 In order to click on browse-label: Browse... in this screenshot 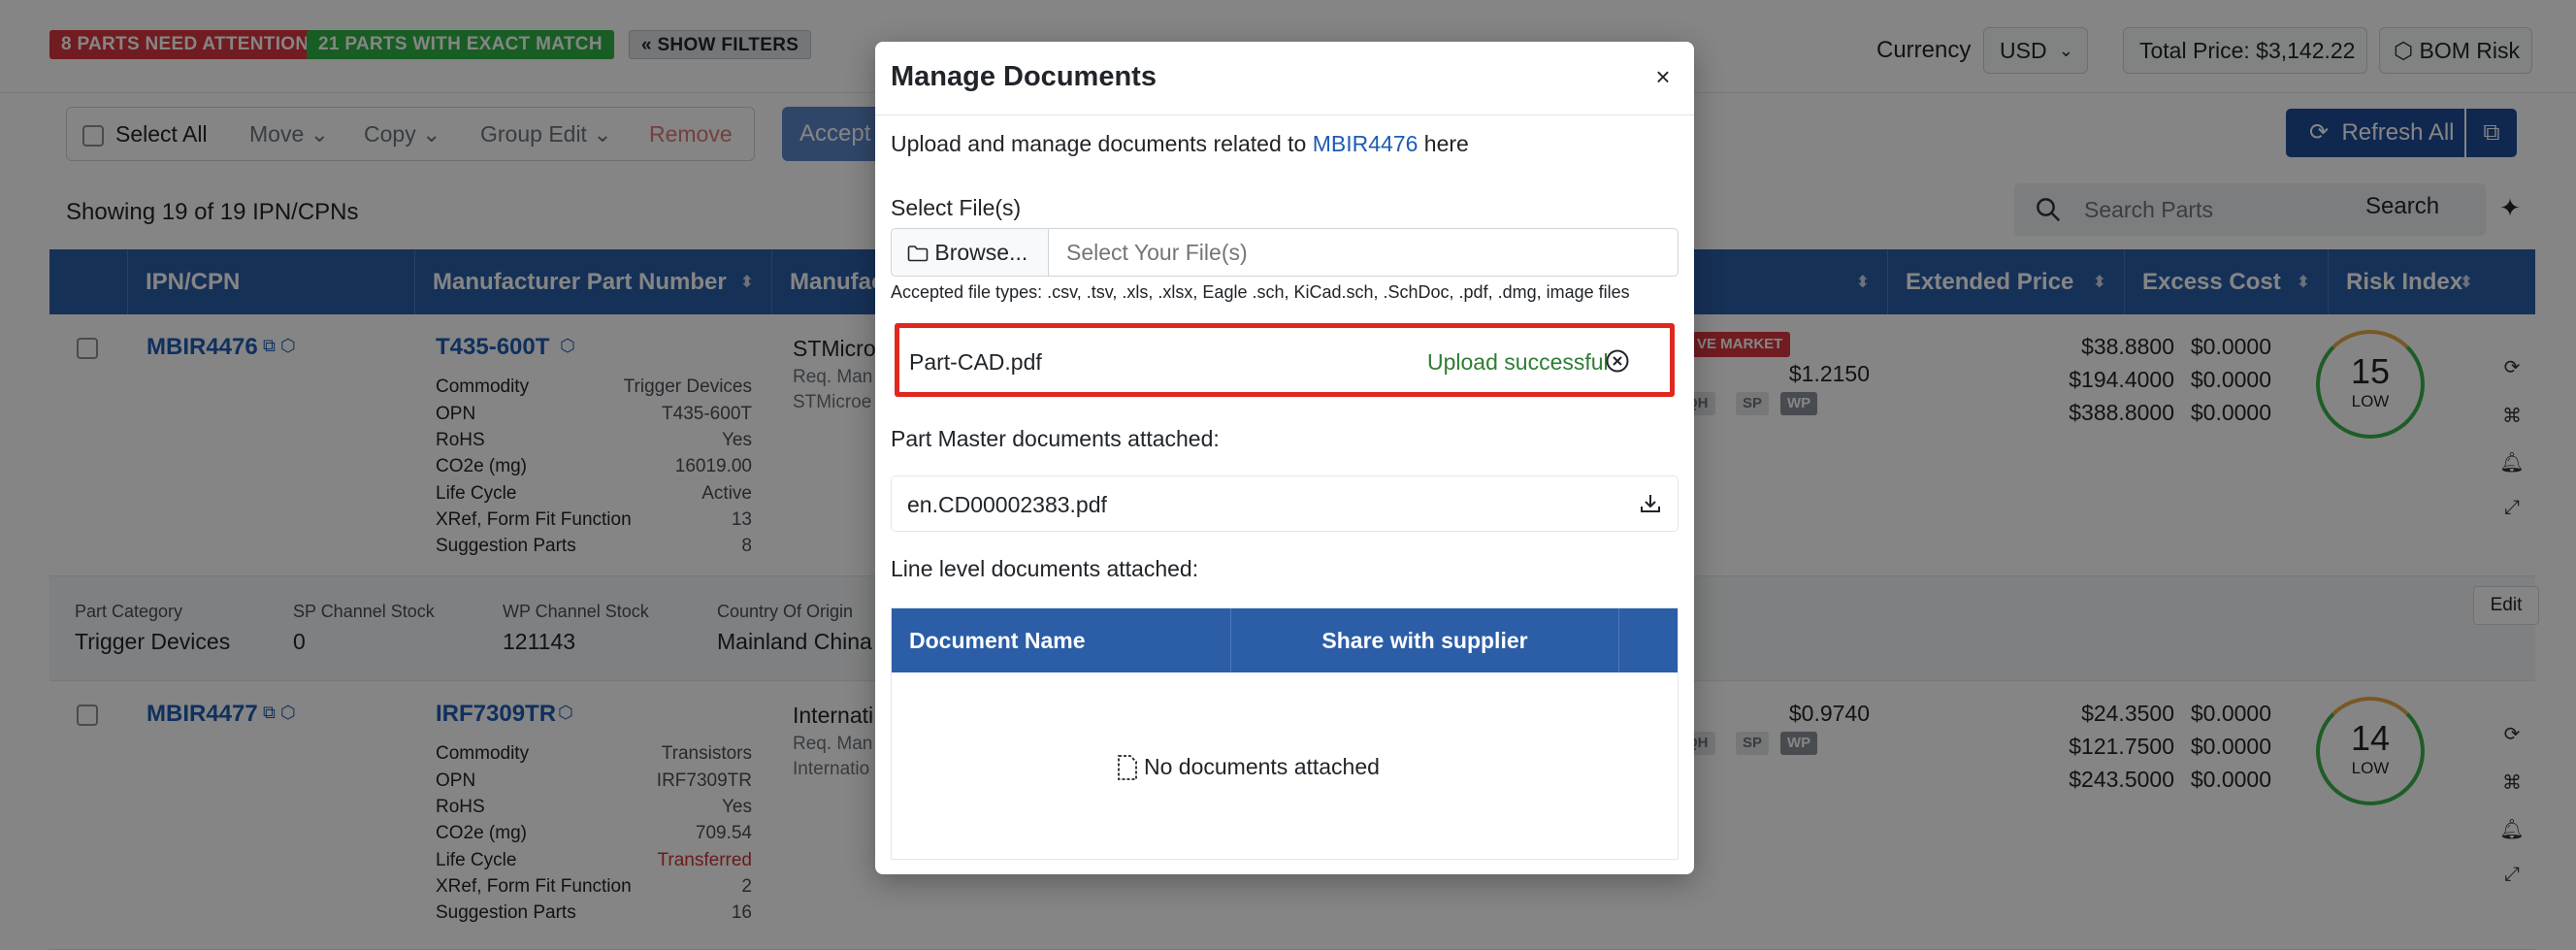, I will do `click(981, 252)`.